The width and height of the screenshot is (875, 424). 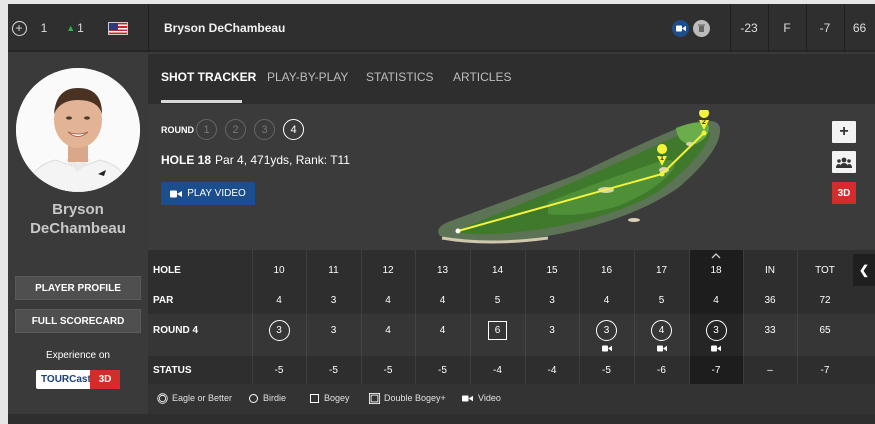 I want to click on 3d-view-button: 3D, so click(x=844, y=193).